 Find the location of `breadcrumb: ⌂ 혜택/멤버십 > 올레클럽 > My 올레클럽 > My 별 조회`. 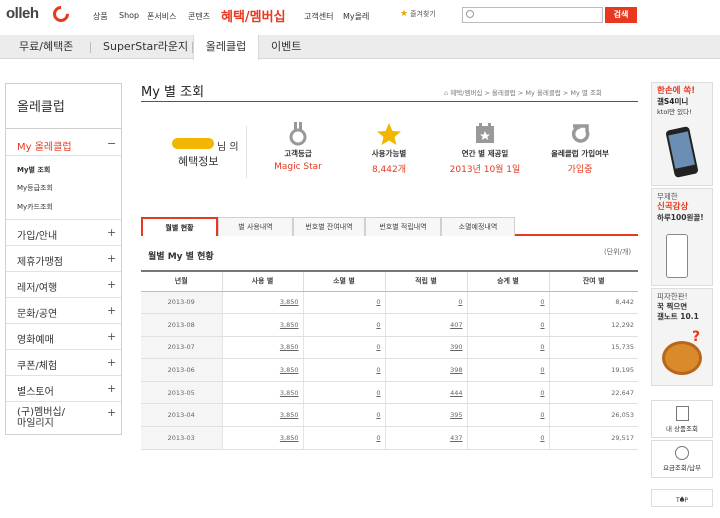

breadcrumb: ⌂ 혜택/멤버십 > 올레클럽 > My 올레클럽 > My 별 조회 is located at coordinates (523, 92).